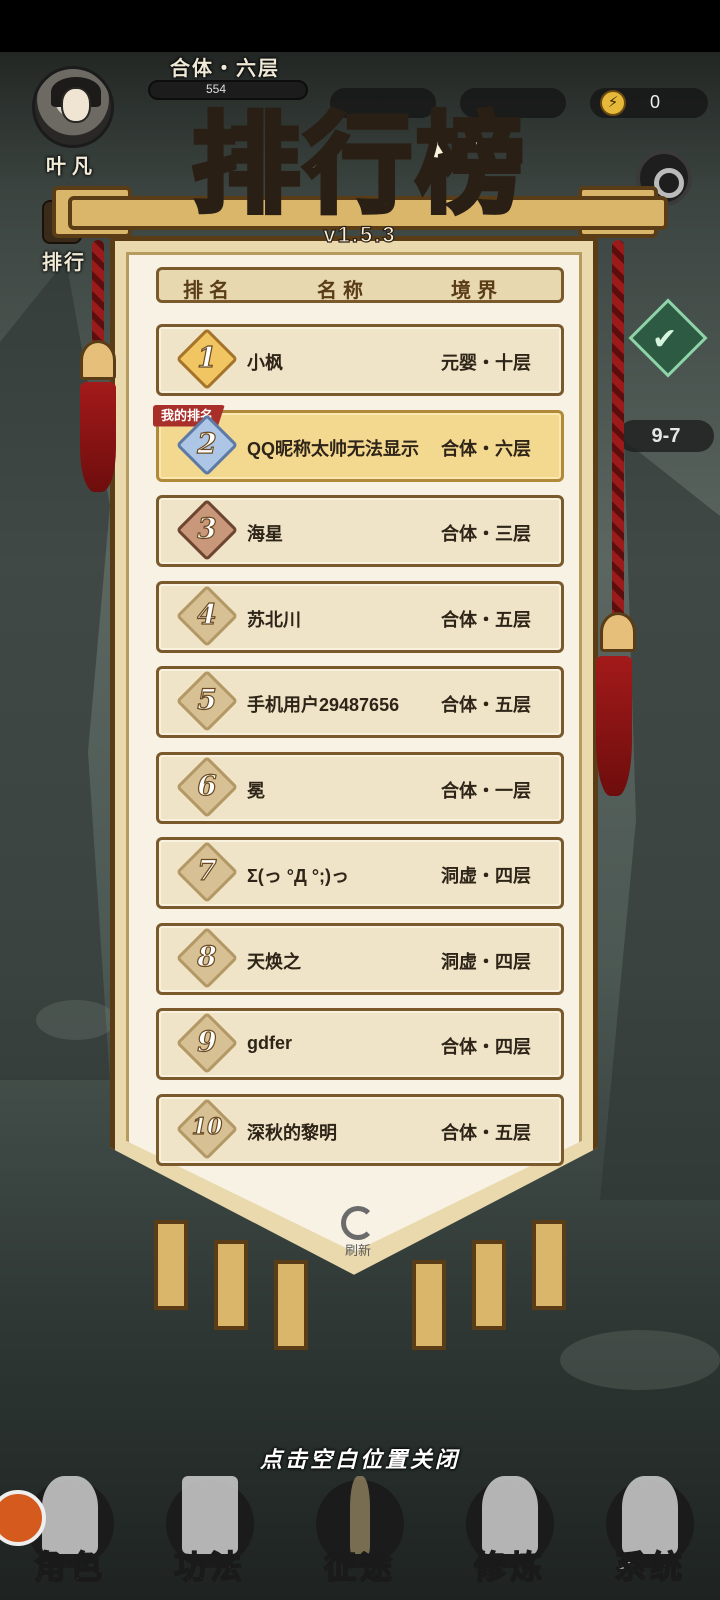 Image resolution: width=720 pixels, height=1600 pixels. What do you see at coordinates (477, 291) in the screenshot?
I see `header-realm: 境界` at bounding box center [477, 291].